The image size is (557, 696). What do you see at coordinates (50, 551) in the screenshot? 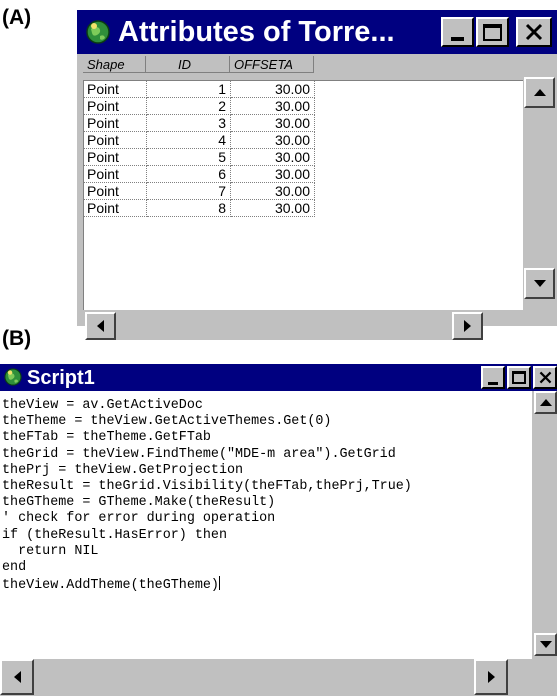
I see `code-line-text: return NIL` at bounding box center [50, 551].